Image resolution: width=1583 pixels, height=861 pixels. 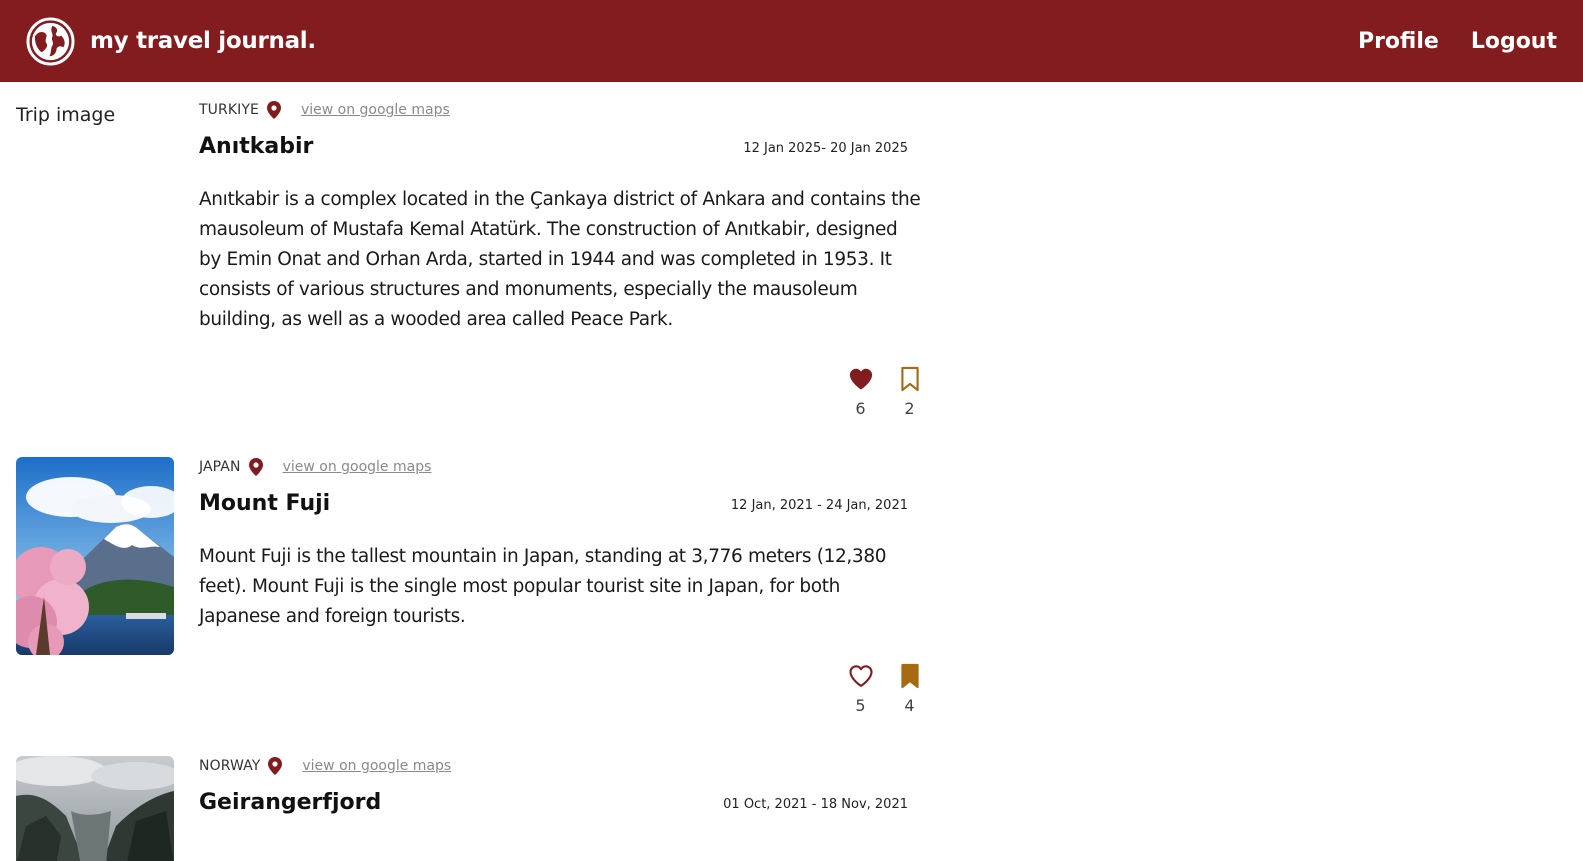 What do you see at coordinates (95, 199) in the screenshot?
I see `trip-image-broken: Trip image` at bounding box center [95, 199].